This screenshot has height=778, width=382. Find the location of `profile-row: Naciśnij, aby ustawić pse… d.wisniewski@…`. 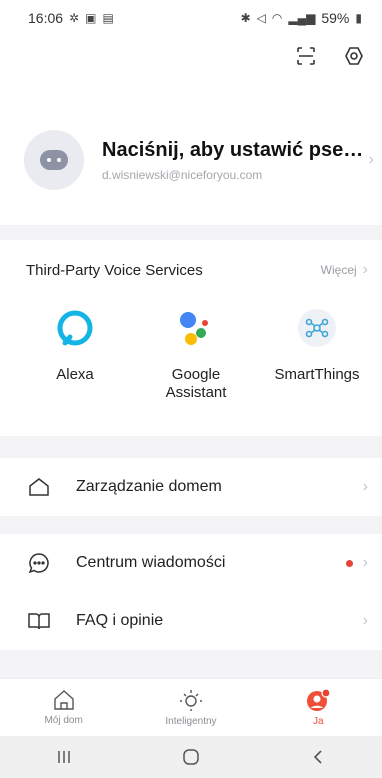

profile-row: Naciśnij, aby ustawić pse… d.wisniewski@… is located at coordinates (199, 160).